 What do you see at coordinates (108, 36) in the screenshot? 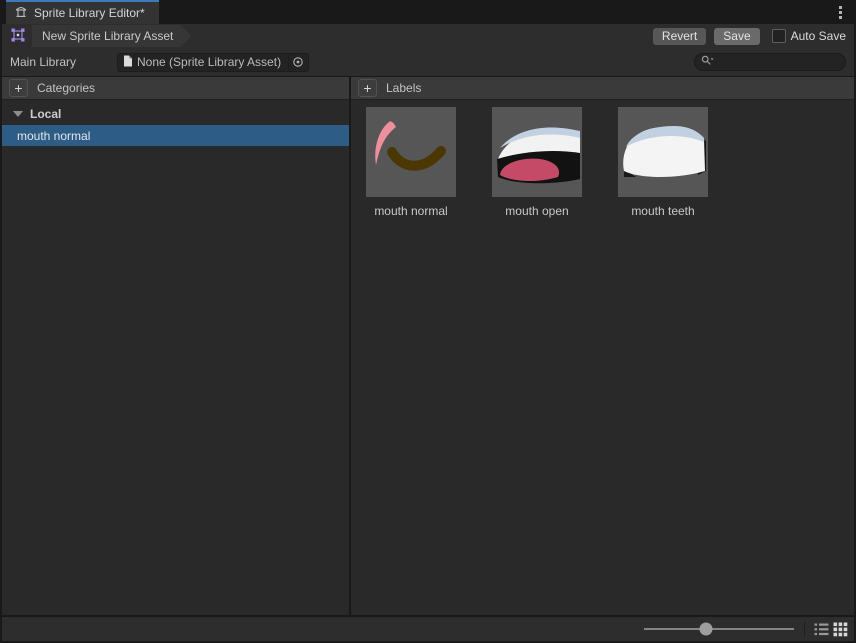
I see `breadcrumb-label: New Sprite Library Asset` at bounding box center [108, 36].